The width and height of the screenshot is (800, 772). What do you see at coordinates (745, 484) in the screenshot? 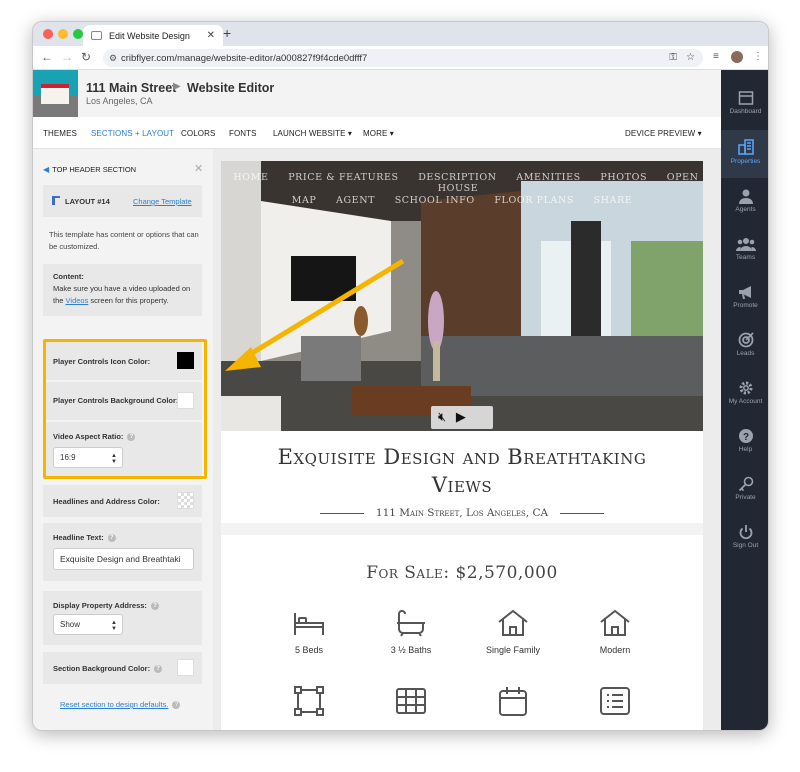
I see `key-icon` at bounding box center [745, 484].